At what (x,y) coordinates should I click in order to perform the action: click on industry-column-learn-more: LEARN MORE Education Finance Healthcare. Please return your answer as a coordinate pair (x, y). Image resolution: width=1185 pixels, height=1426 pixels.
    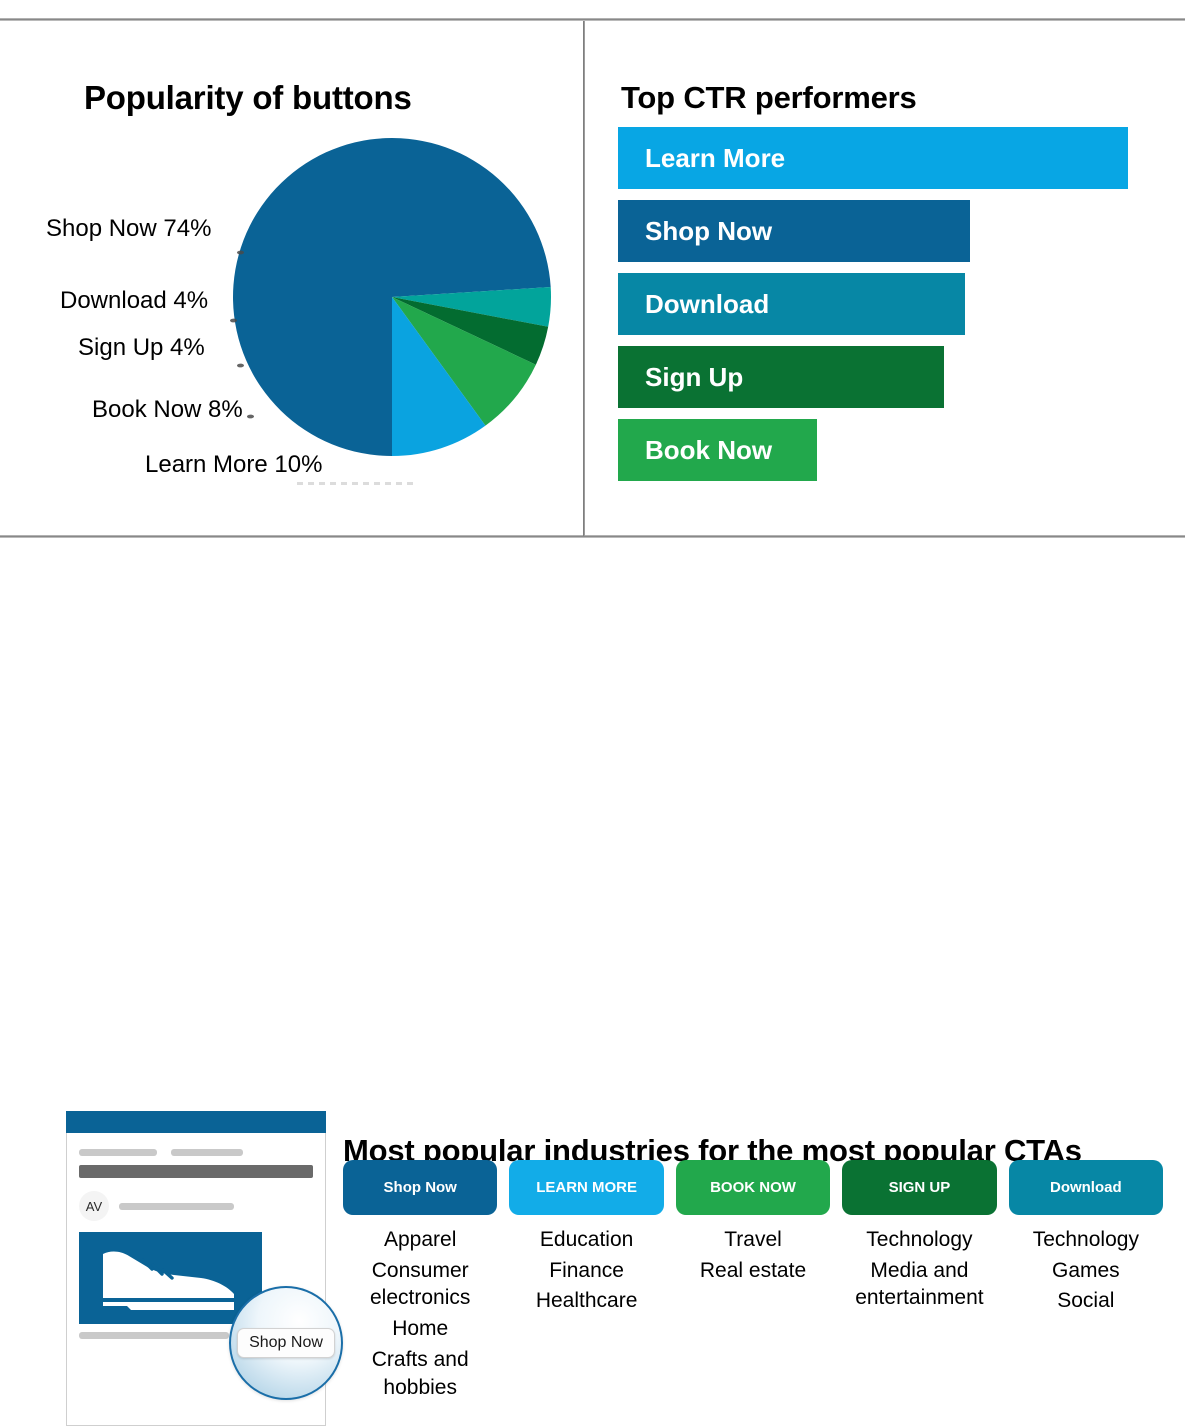
    Looking at the image, I should click on (586, 1237).